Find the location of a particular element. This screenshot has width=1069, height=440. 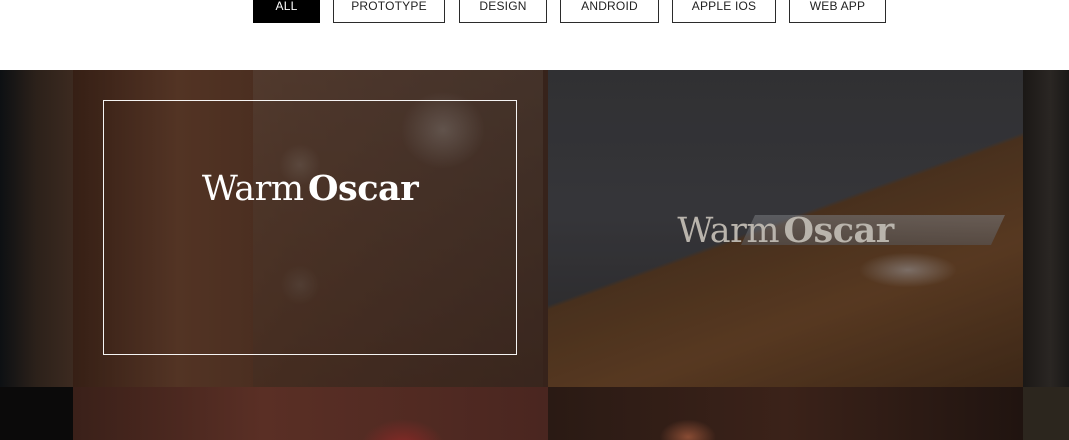

gallery-tile-row2-partial-left is located at coordinates (36, 413).